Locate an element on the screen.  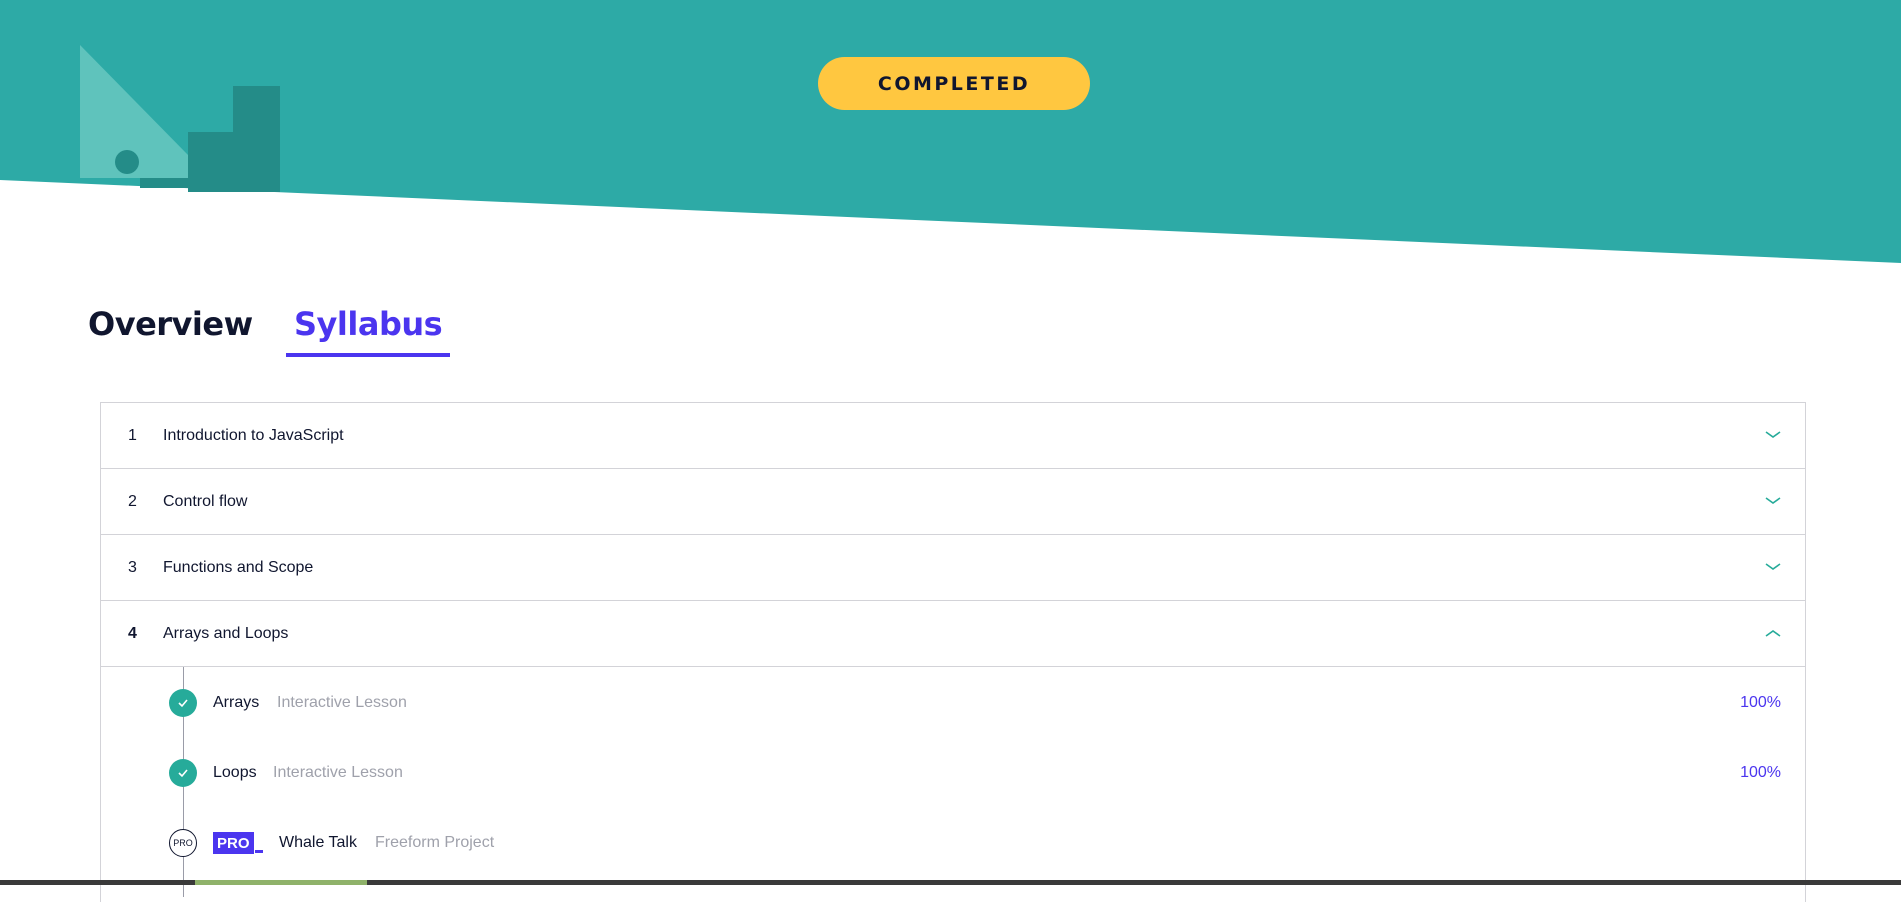
tab-overview: Overview is located at coordinates (170, 324).